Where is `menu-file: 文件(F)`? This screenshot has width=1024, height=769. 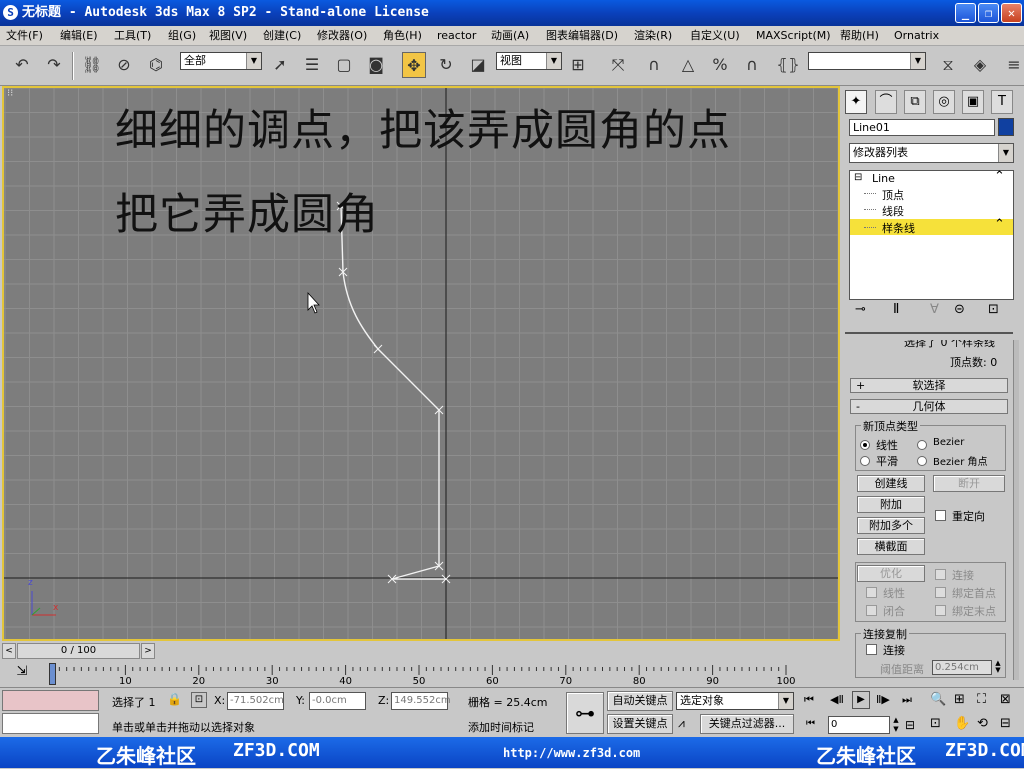 menu-file: 文件(F) is located at coordinates (24, 36).